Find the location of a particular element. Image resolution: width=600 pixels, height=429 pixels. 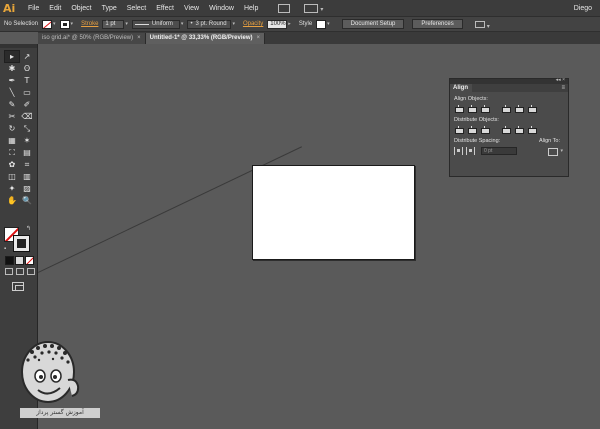

collapse-icon: ◂◂ × is located at coordinates (560, 80).